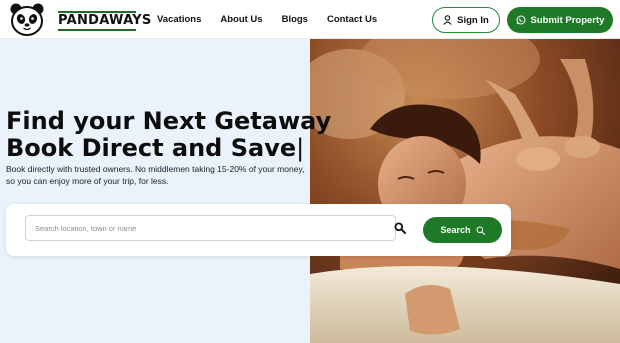 The image size is (620, 343). What do you see at coordinates (567, 20) in the screenshot?
I see `submit-property-label: Submit Property` at bounding box center [567, 20].